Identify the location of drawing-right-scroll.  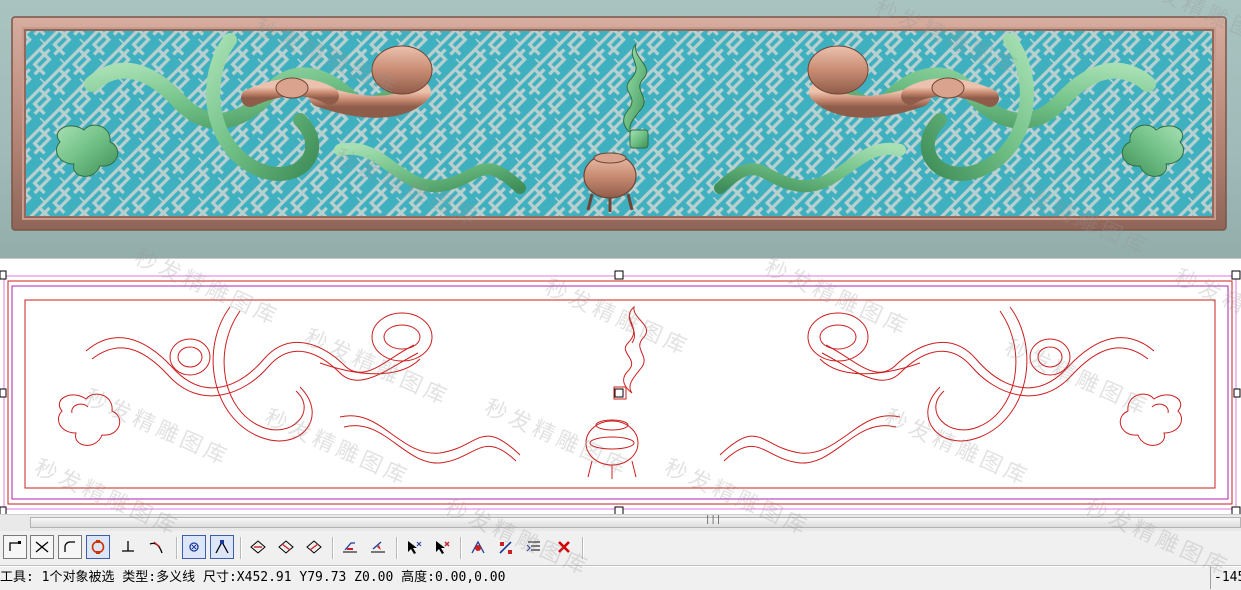
(950, 385).